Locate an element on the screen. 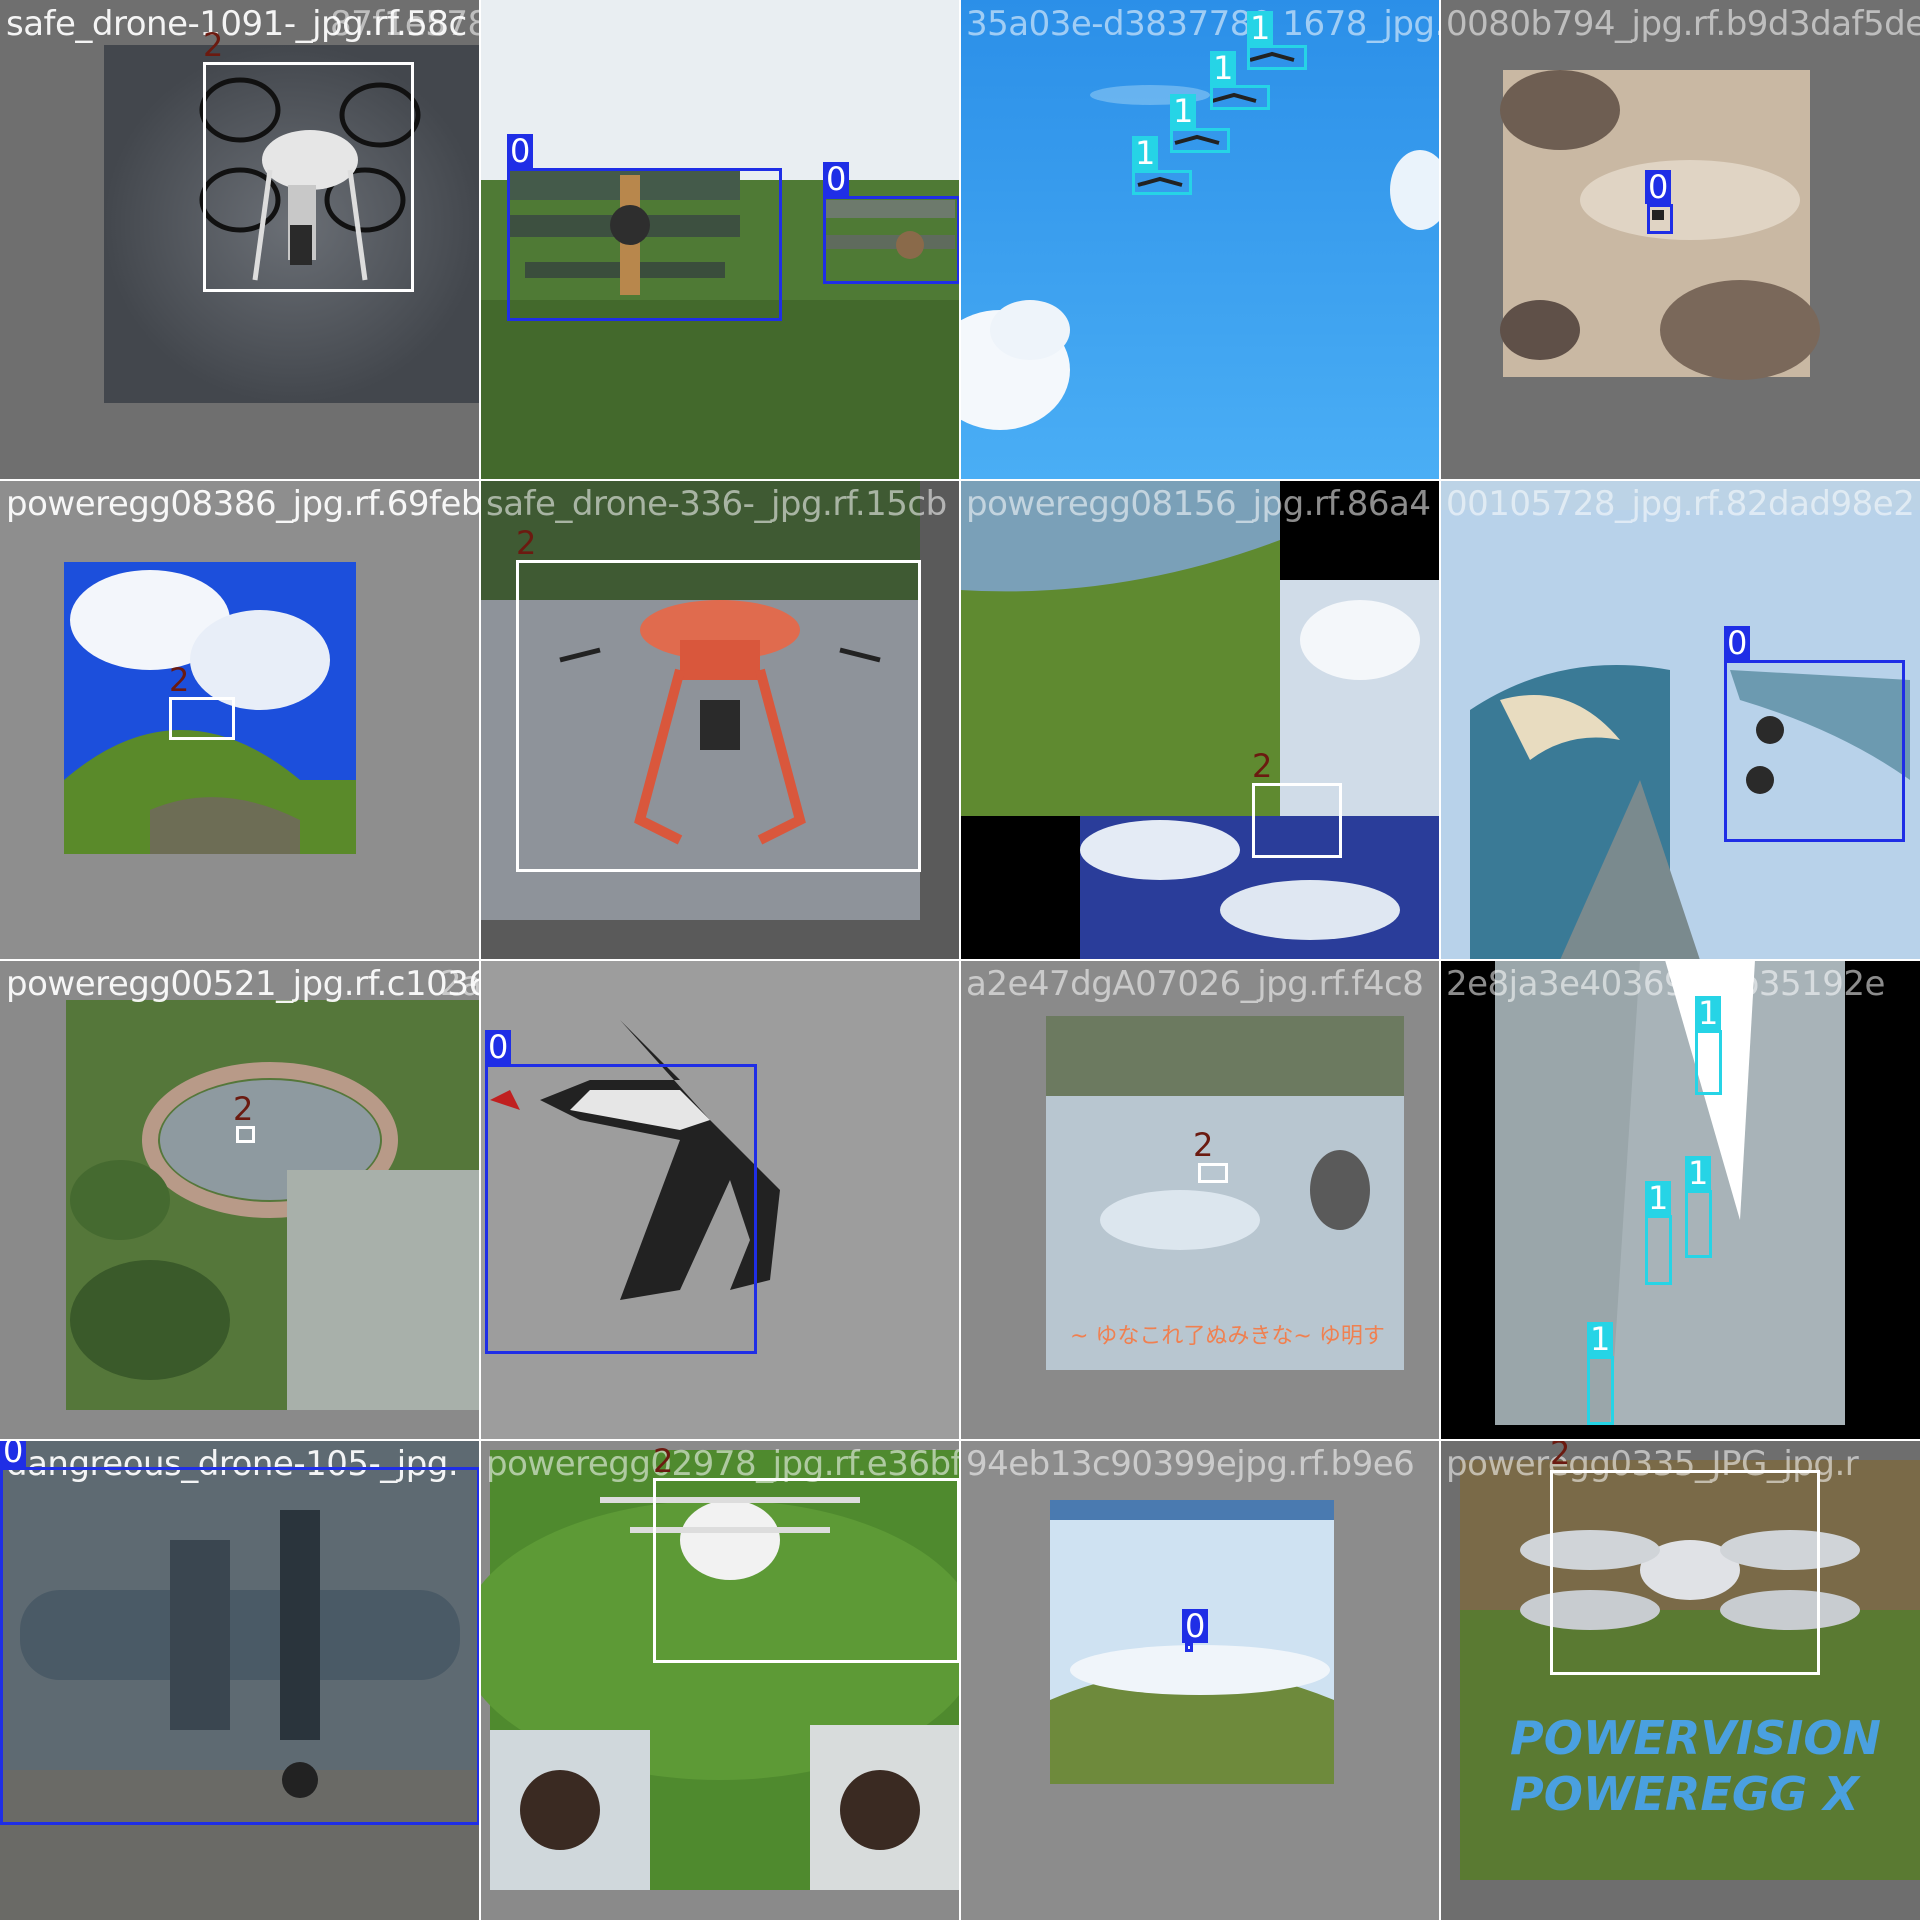 The width and height of the screenshot is (1920, 1920). tile-4-class-label-1: 0 is located at coordinates (1658, 187).